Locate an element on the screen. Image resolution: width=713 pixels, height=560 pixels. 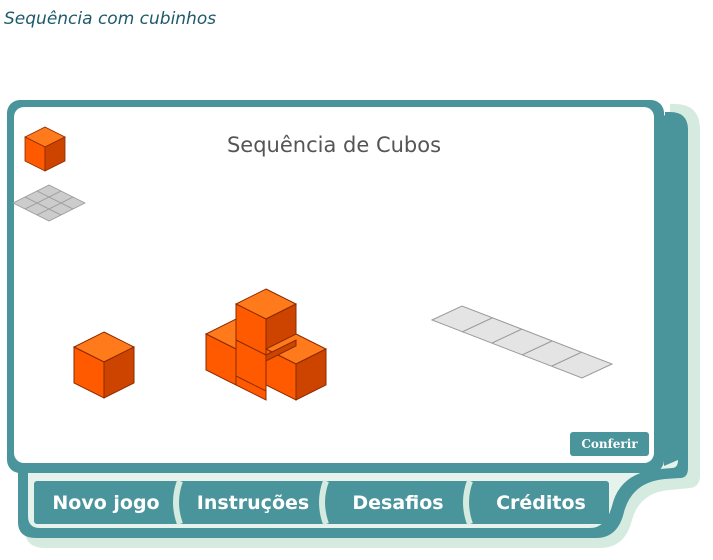
tab-desafios: Desafios is located at coordinates (398, 503).